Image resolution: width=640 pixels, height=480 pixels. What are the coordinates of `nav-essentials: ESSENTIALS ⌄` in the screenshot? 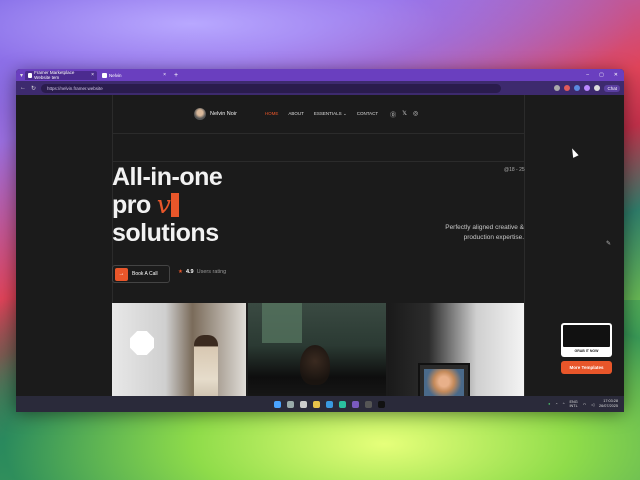 It's located at (330, 114).